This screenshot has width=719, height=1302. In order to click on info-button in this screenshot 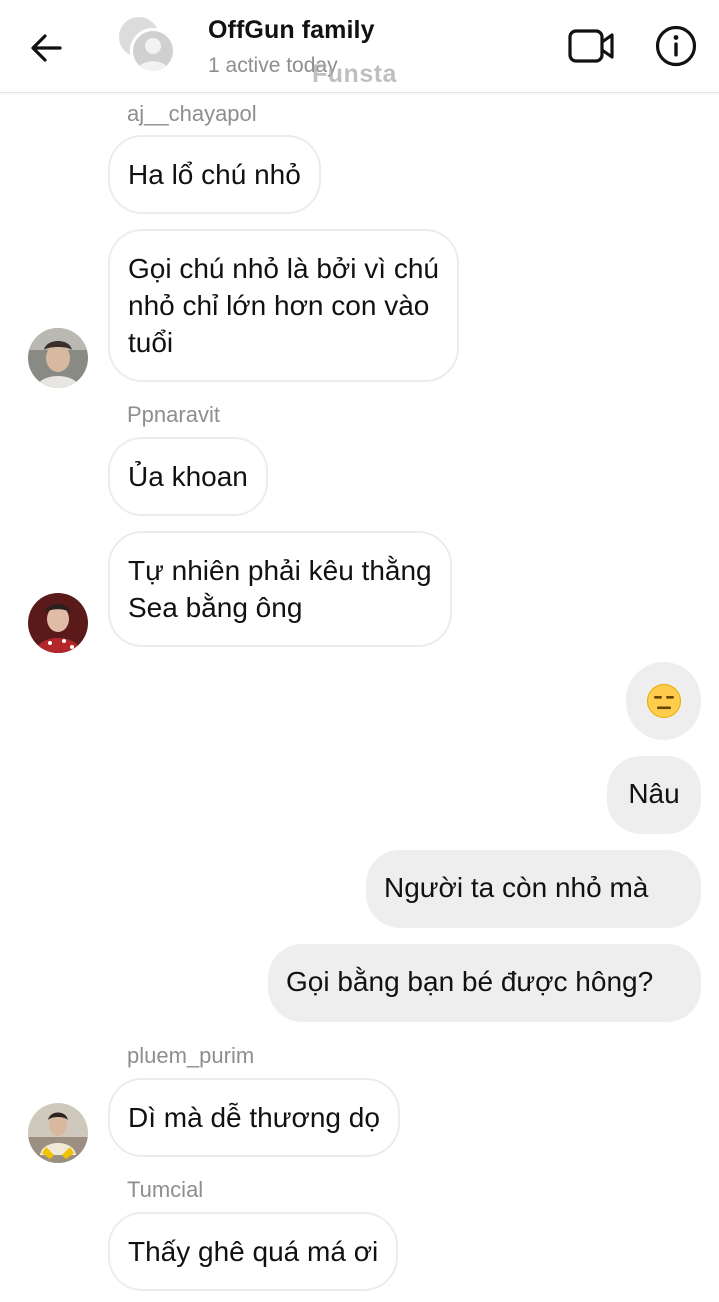, I will do `click(676, 46)`.